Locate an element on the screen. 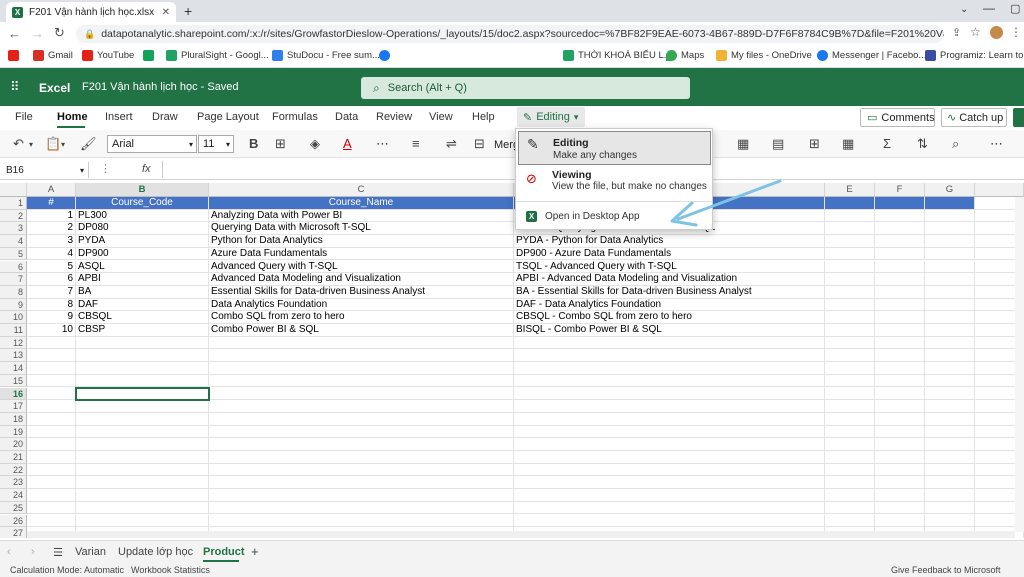 This screenshot has width=1024, height=577. maximize-button: ▢ is located at coordinates (1015, 8).